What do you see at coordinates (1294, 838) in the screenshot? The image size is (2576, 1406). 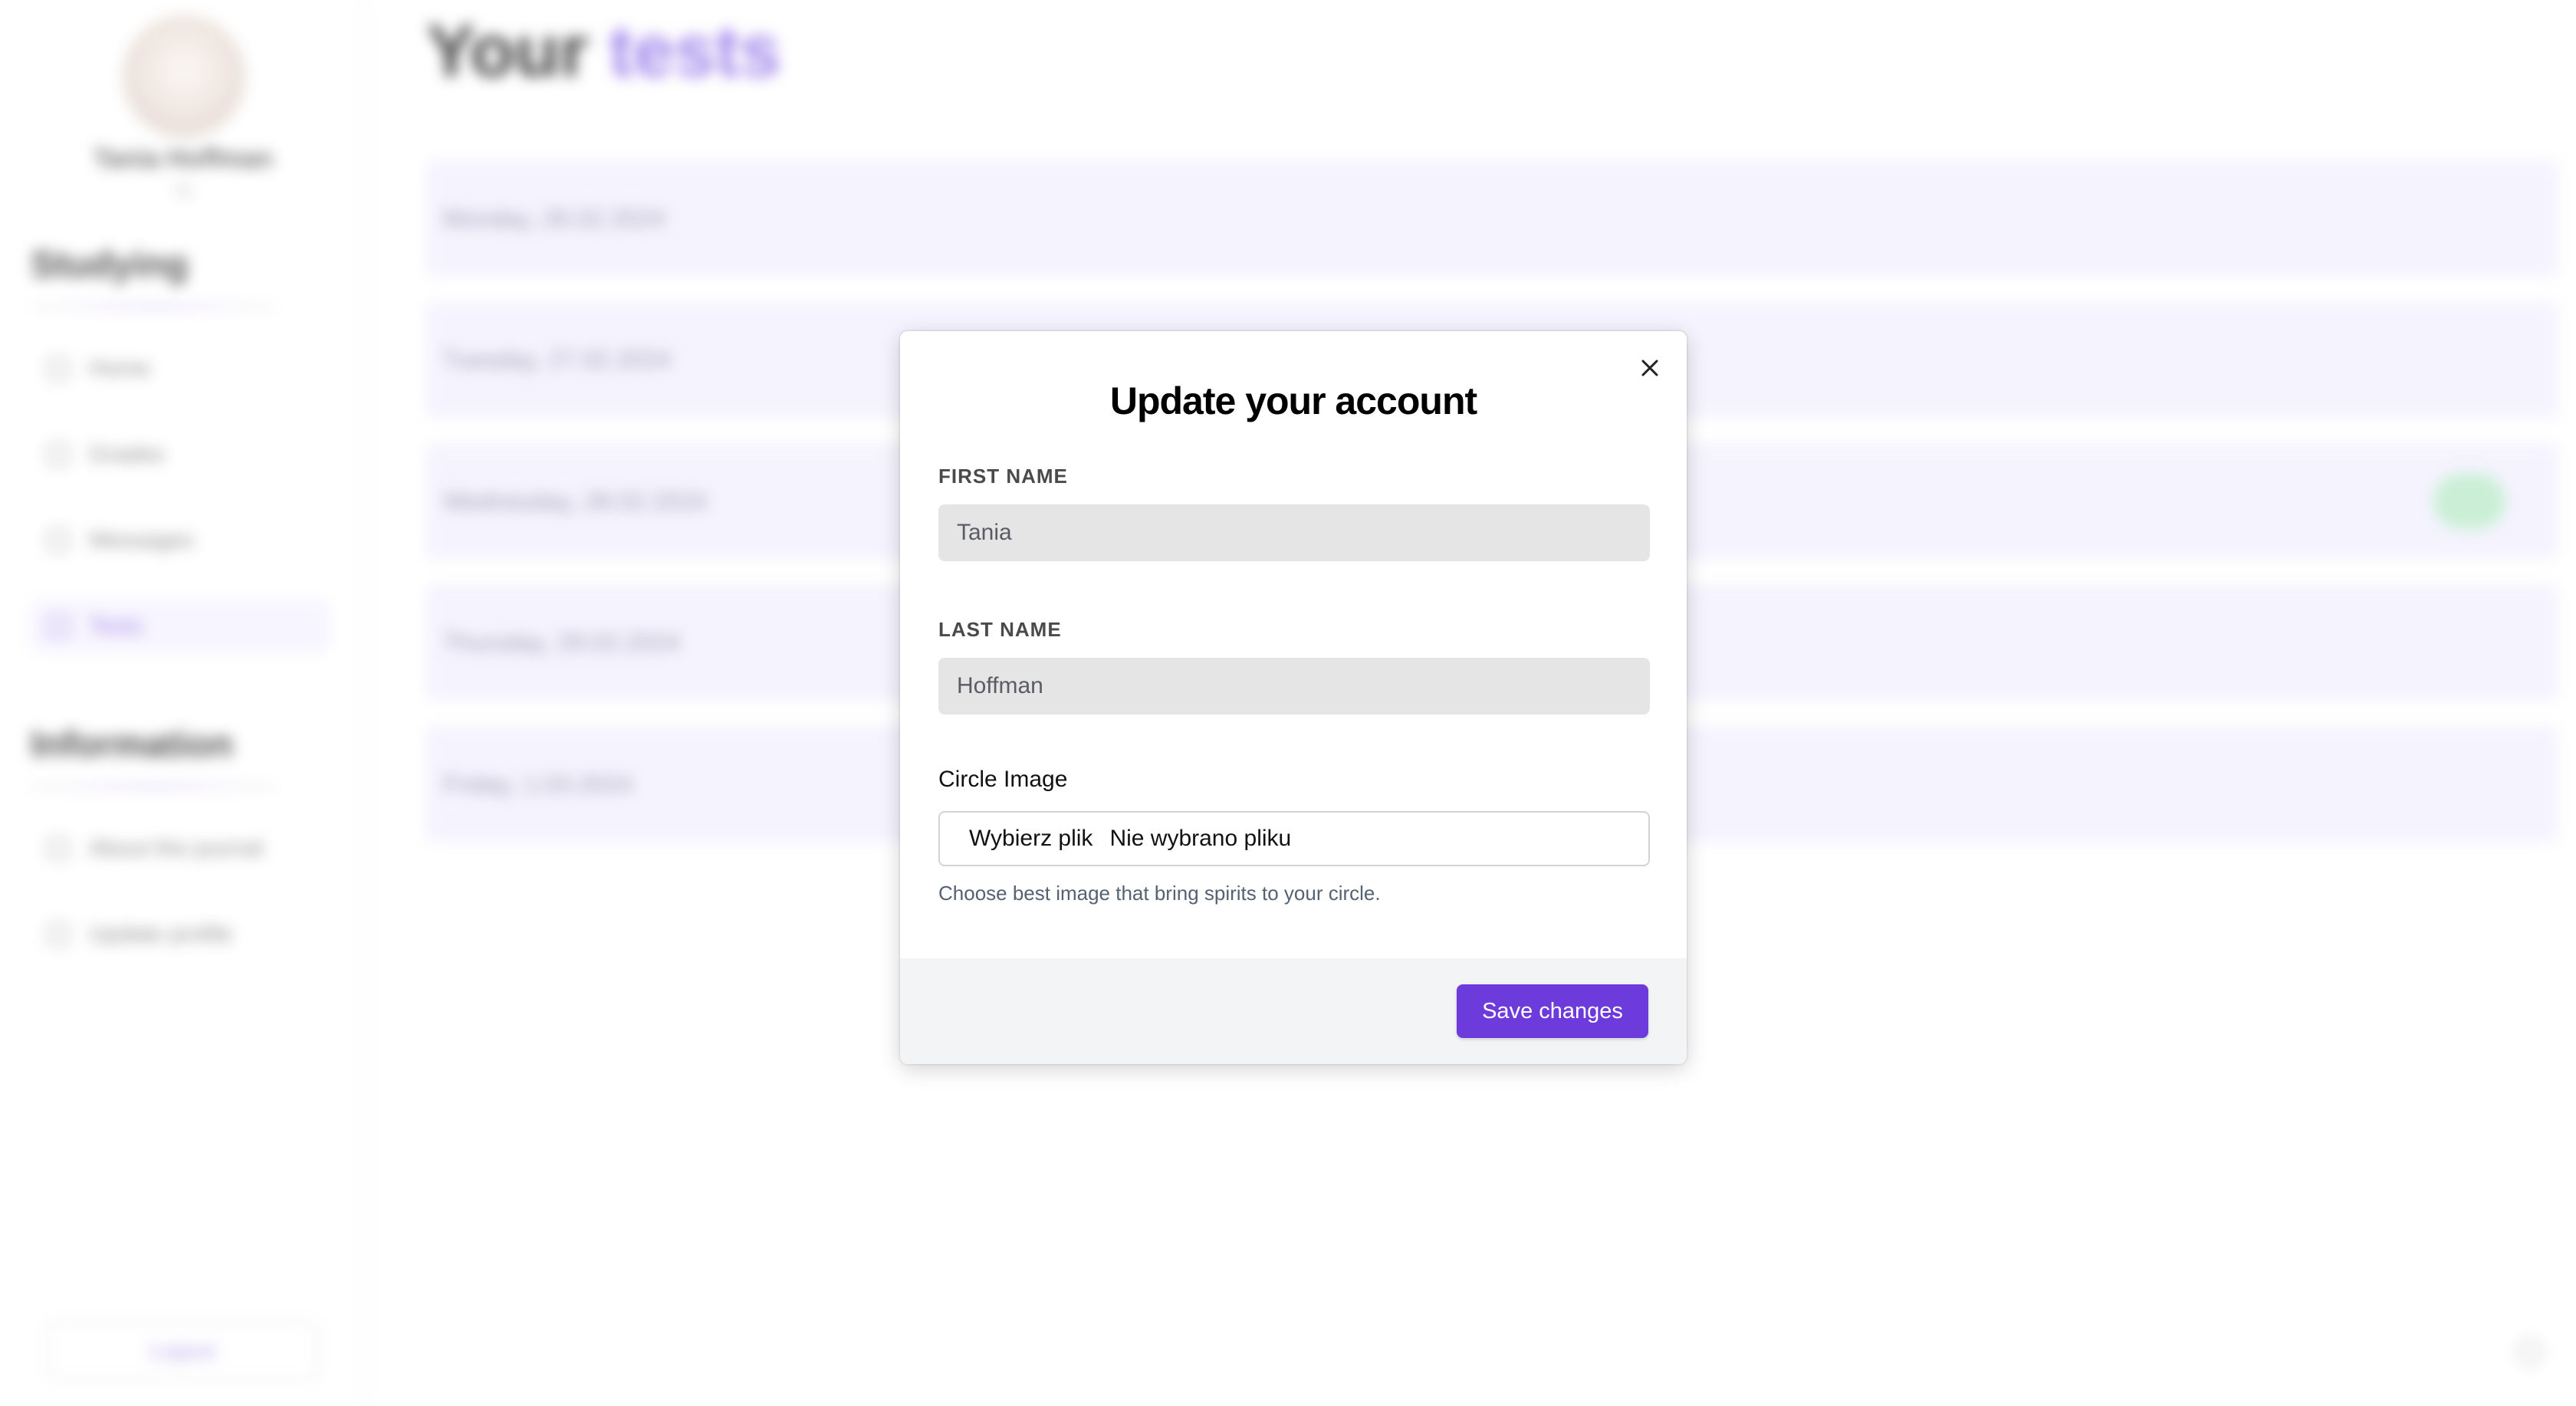 I see `circle-image-file-input: Wybierz plik Nie wybrano pliku` at bounding box center [1294, 838].